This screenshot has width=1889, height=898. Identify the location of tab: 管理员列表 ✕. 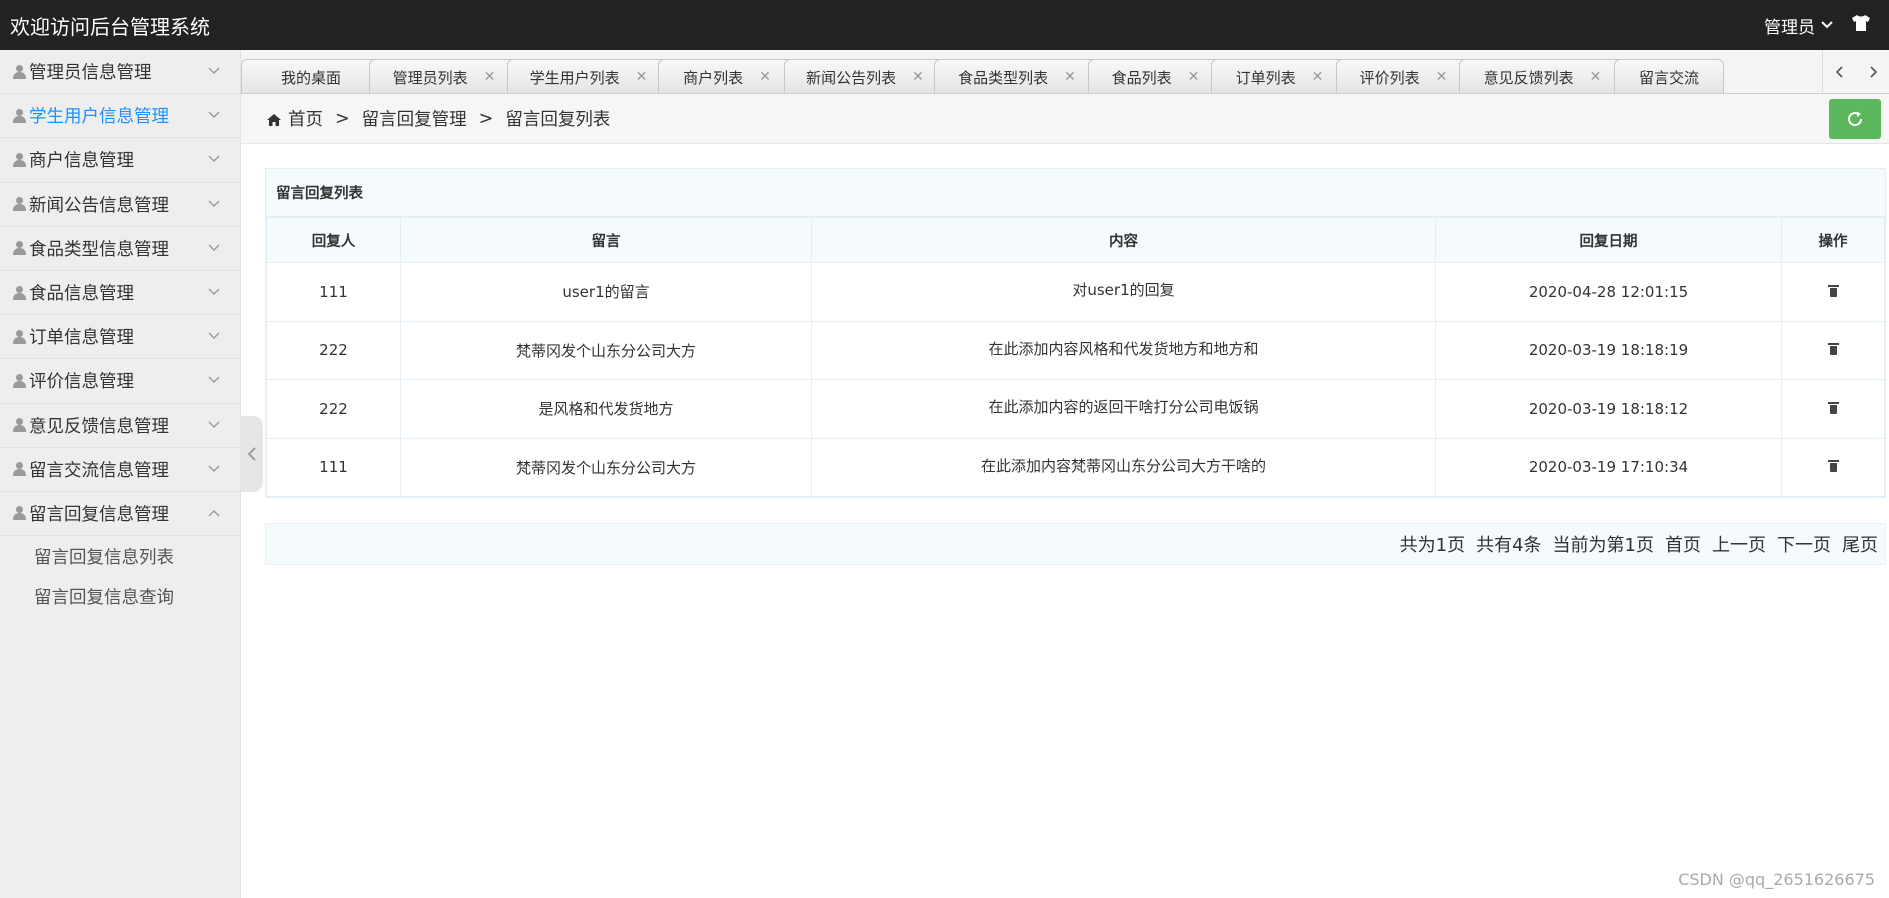
(444, 76).